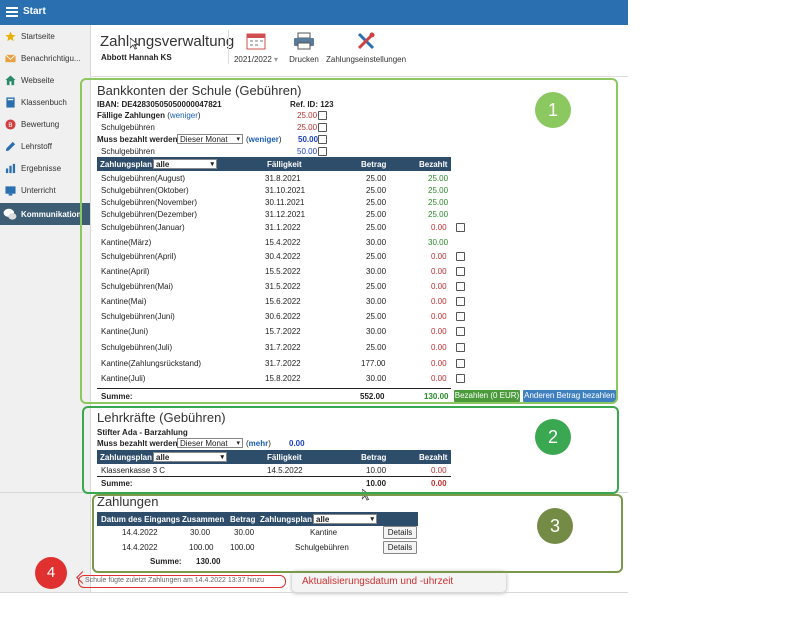 This screenshot has height=623, width=791. Describe the element at coordinates (10, 146) in the screenshot. I see `pencil-icon` at that location.